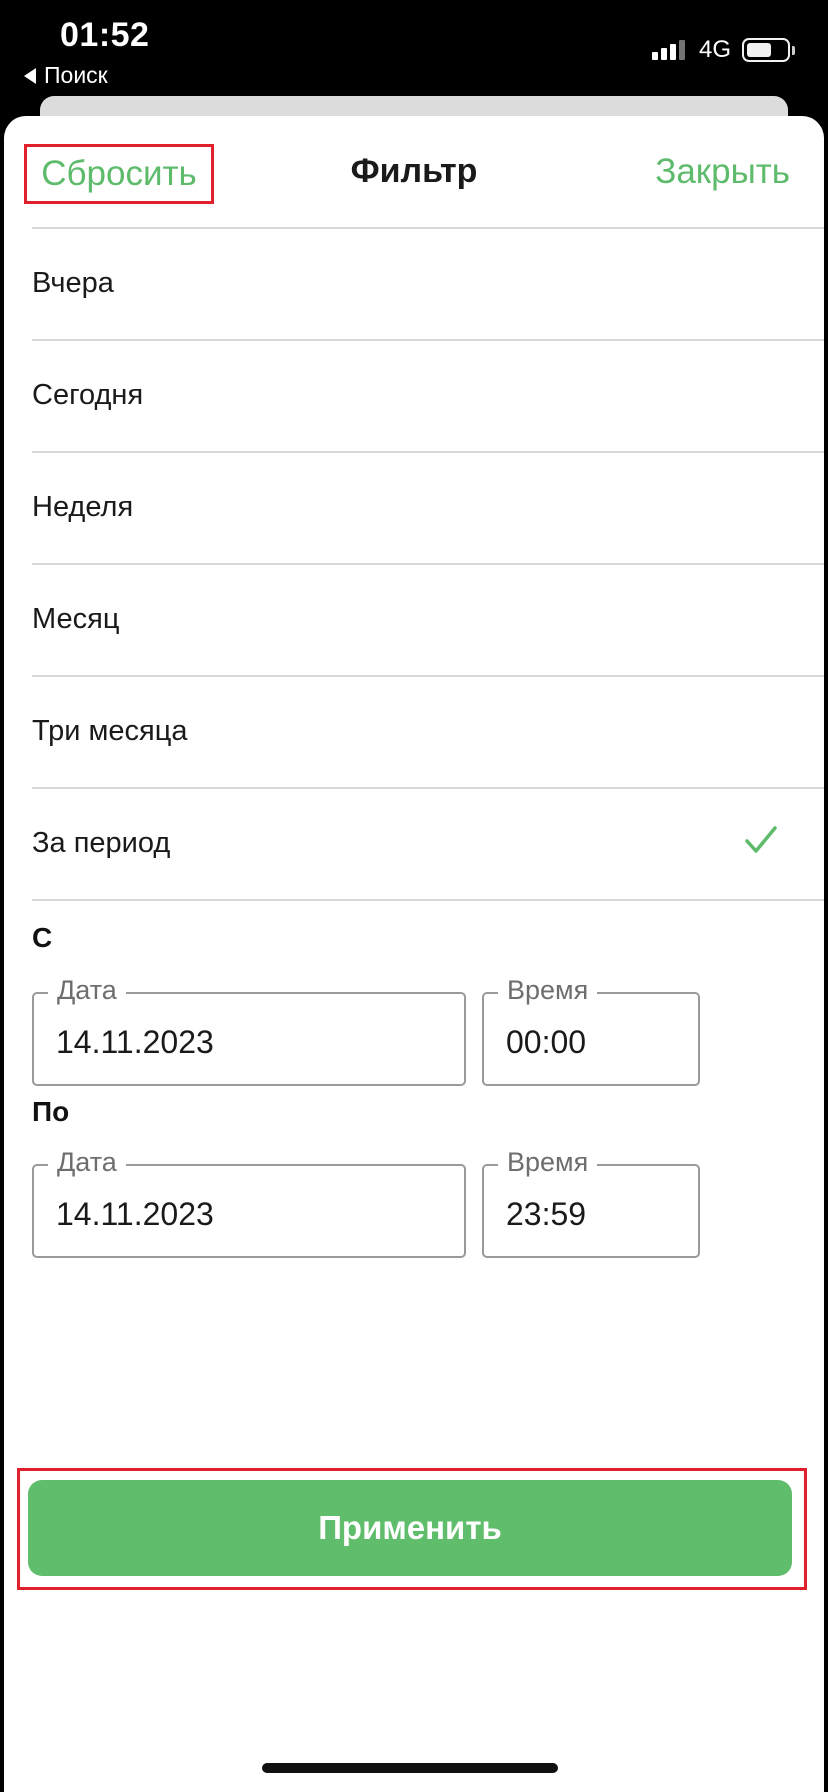 The height and width of the screenshot is (1792, 828). I want to click on to-date-legend: Дата, so click(87, 1162).